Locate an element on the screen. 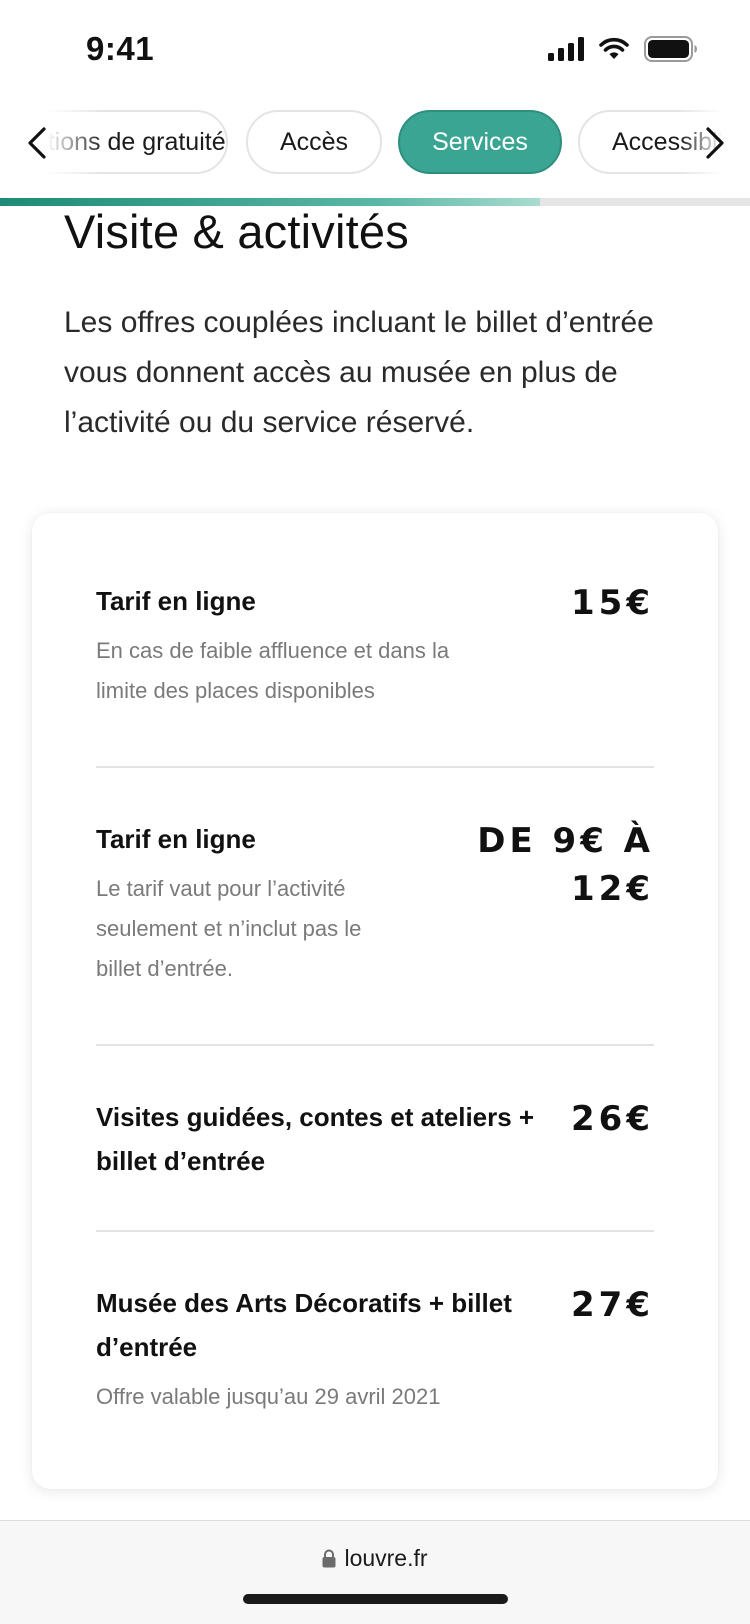 This screenshot has width=750, height=1624. tab-label: Accès is located at coordinates (314, 141).